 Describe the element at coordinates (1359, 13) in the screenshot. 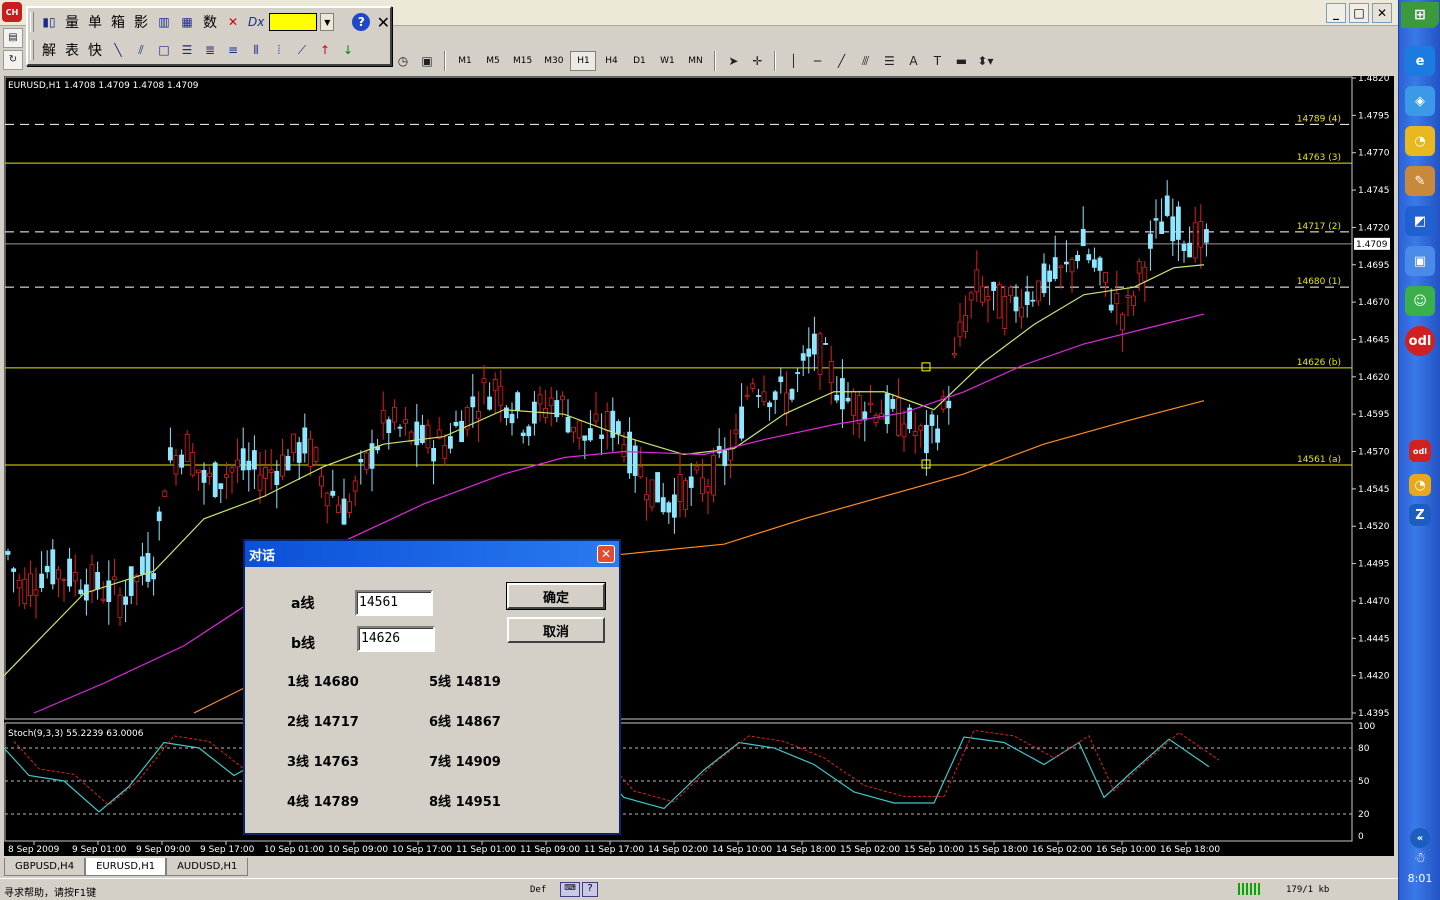

I see `maximize-icon: □` at that location.